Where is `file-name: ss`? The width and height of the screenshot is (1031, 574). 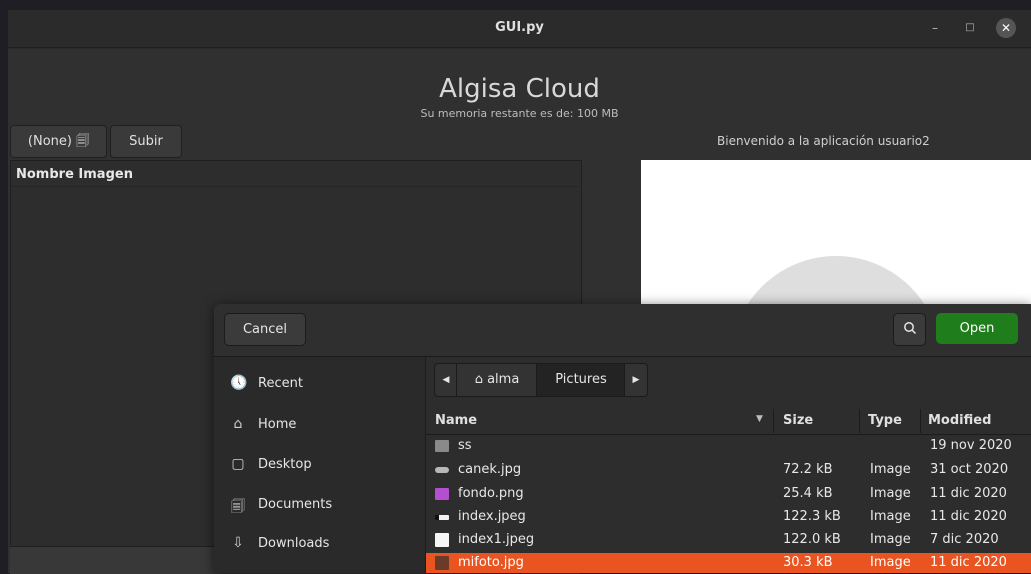 file-name: ss is located at coordinates (465, 445).